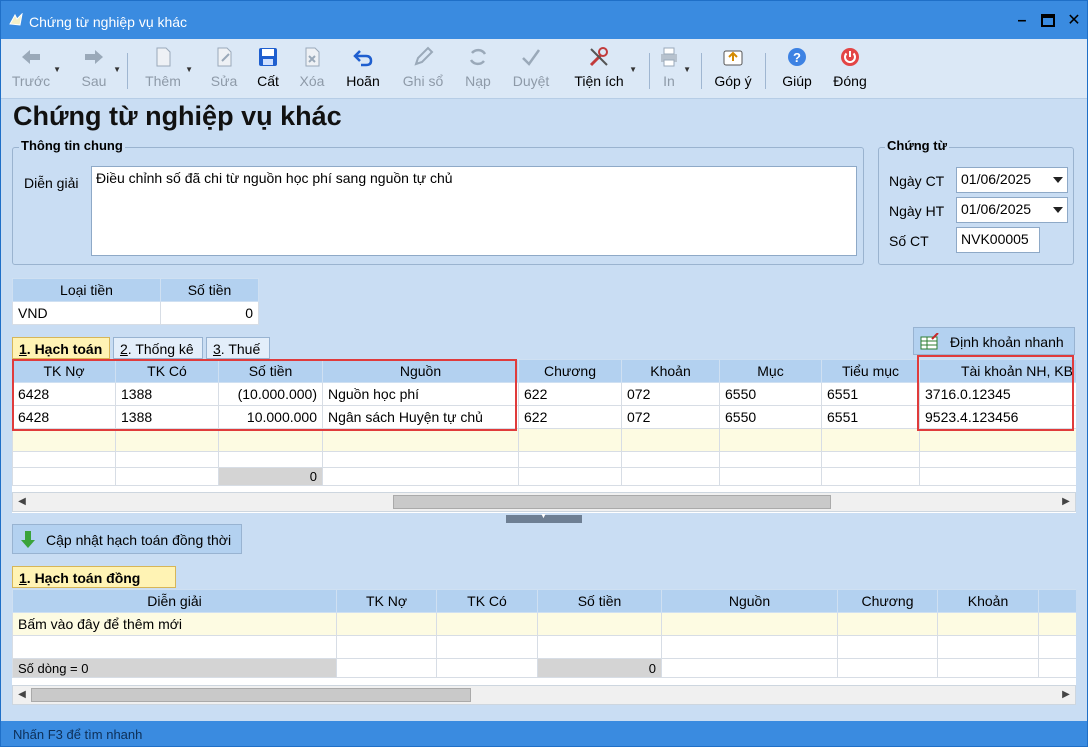  What do you see at coordinates (86, 290) in the screenshot?
I see `currency-type-header: Loại tiền` at bounding box center [86, 290].